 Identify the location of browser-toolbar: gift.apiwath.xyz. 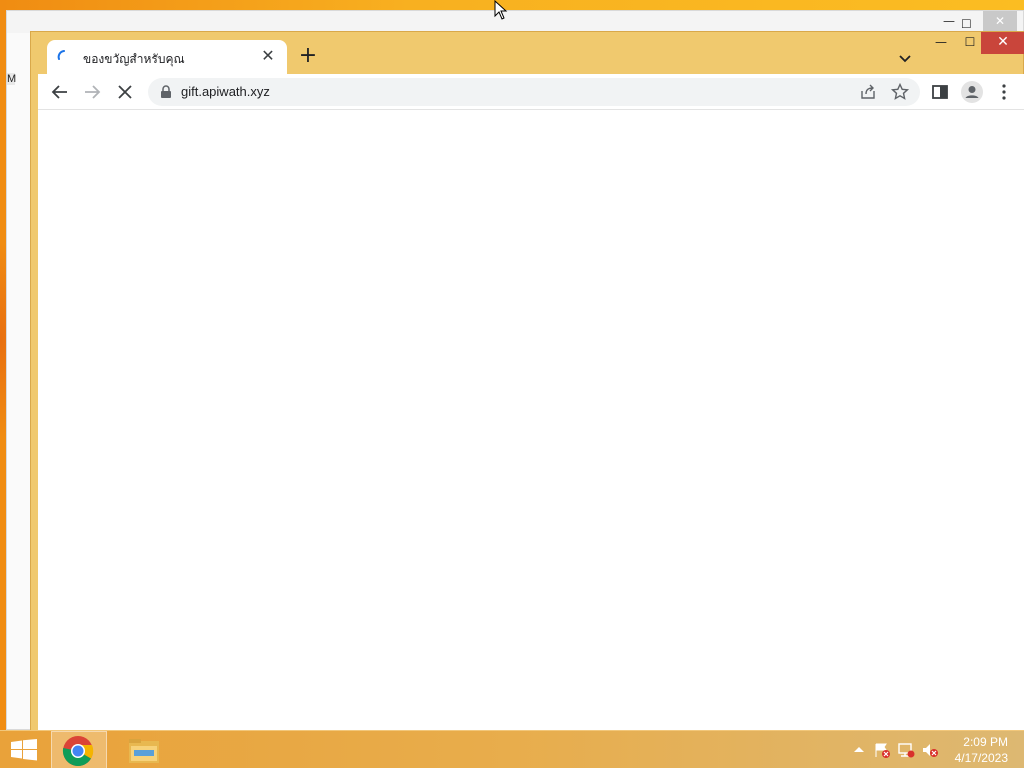
(531, 92).